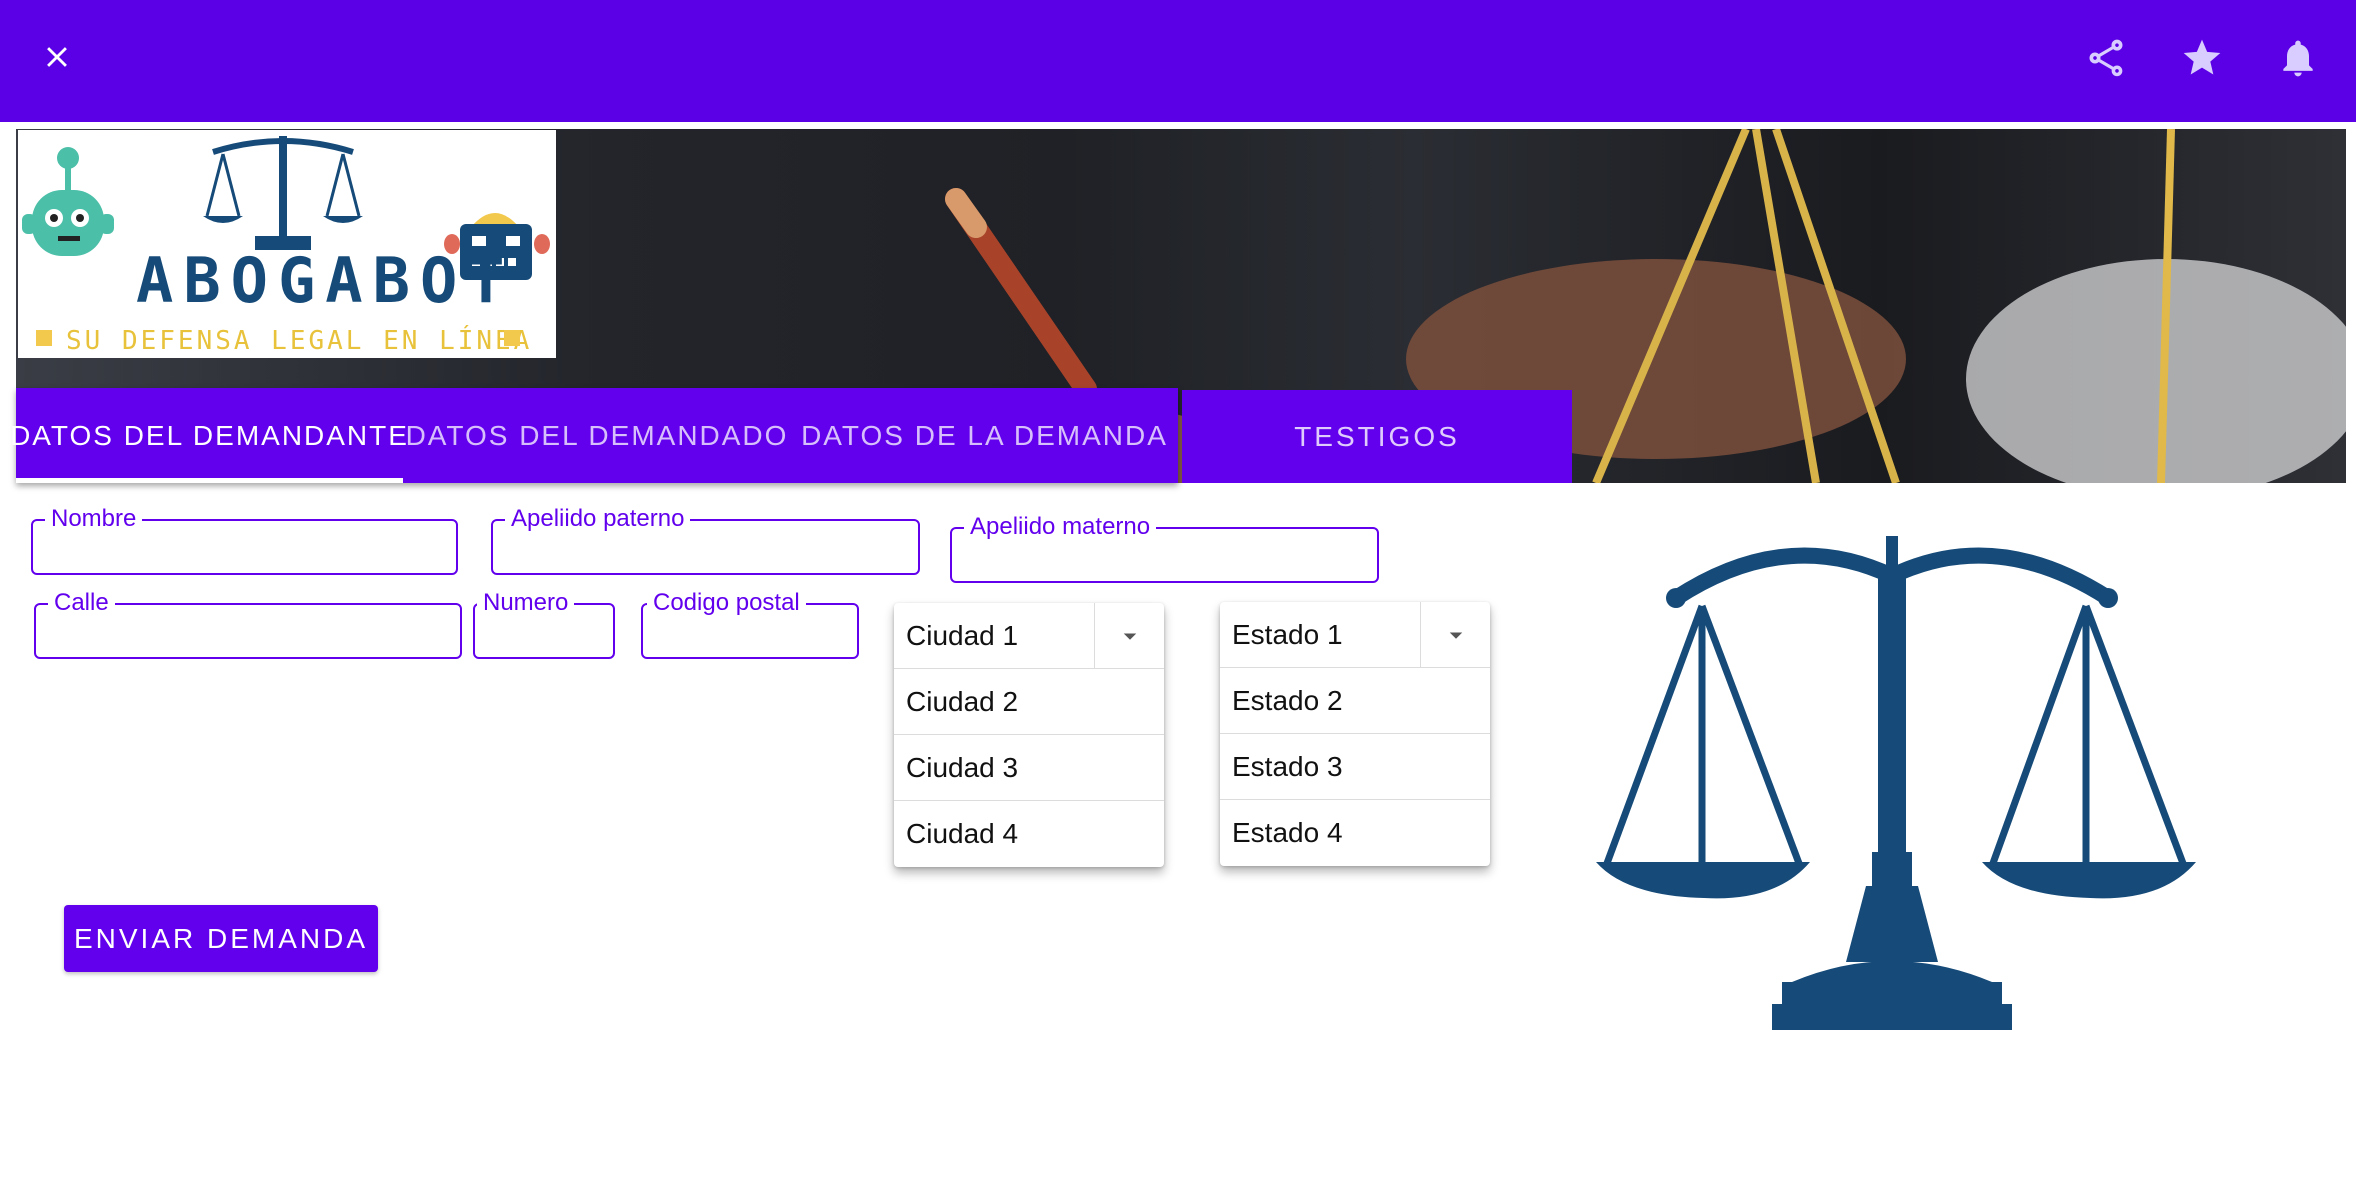  Describe the element at coordinates (325, 280) in the screenshot. I see `logo-title: ABOGABOT` at that location.